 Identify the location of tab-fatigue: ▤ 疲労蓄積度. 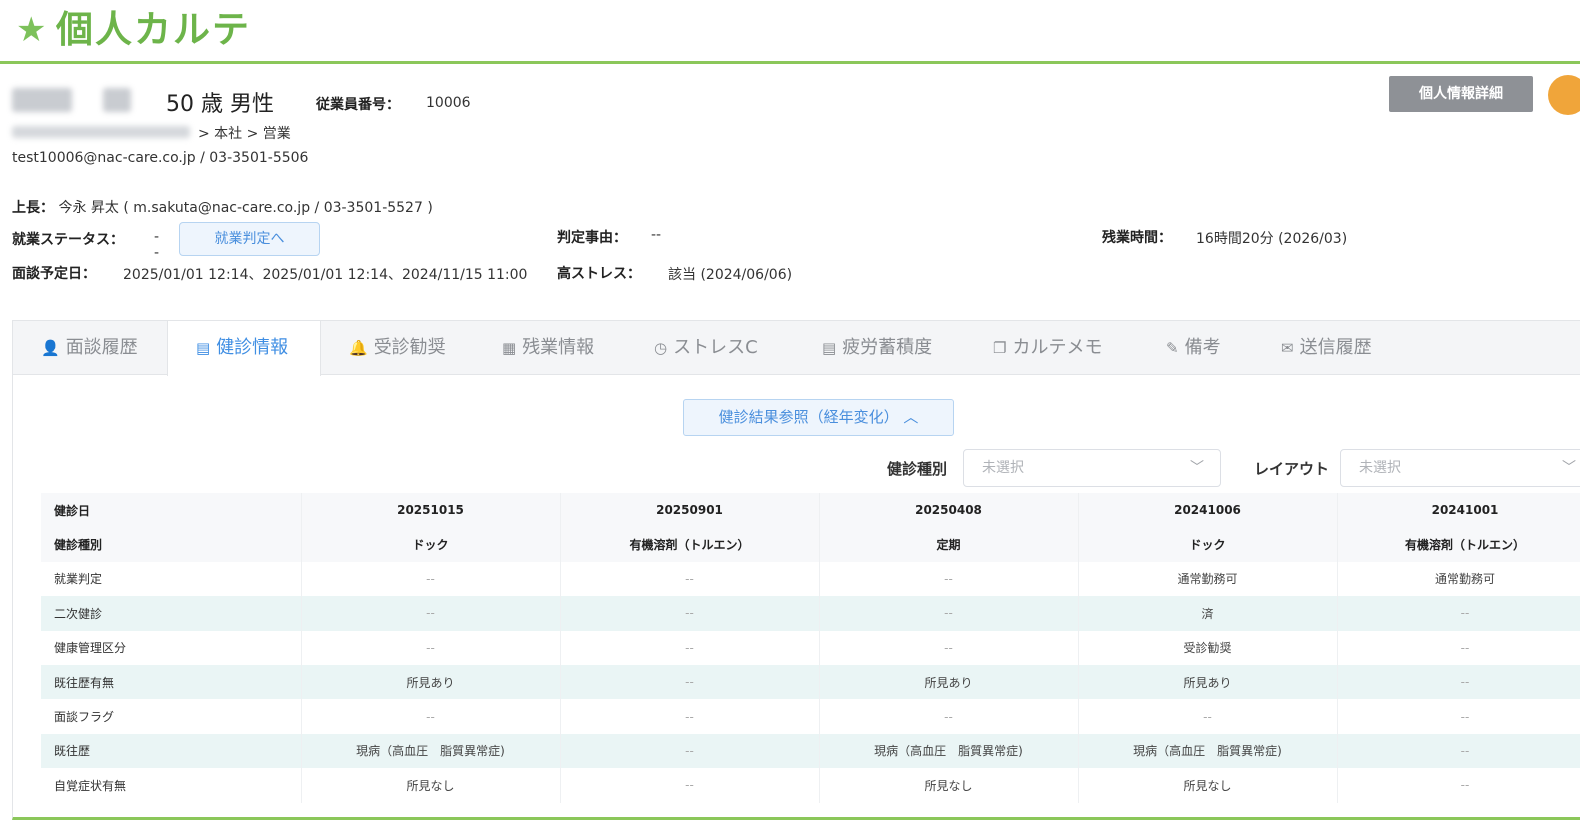
(877, 348).